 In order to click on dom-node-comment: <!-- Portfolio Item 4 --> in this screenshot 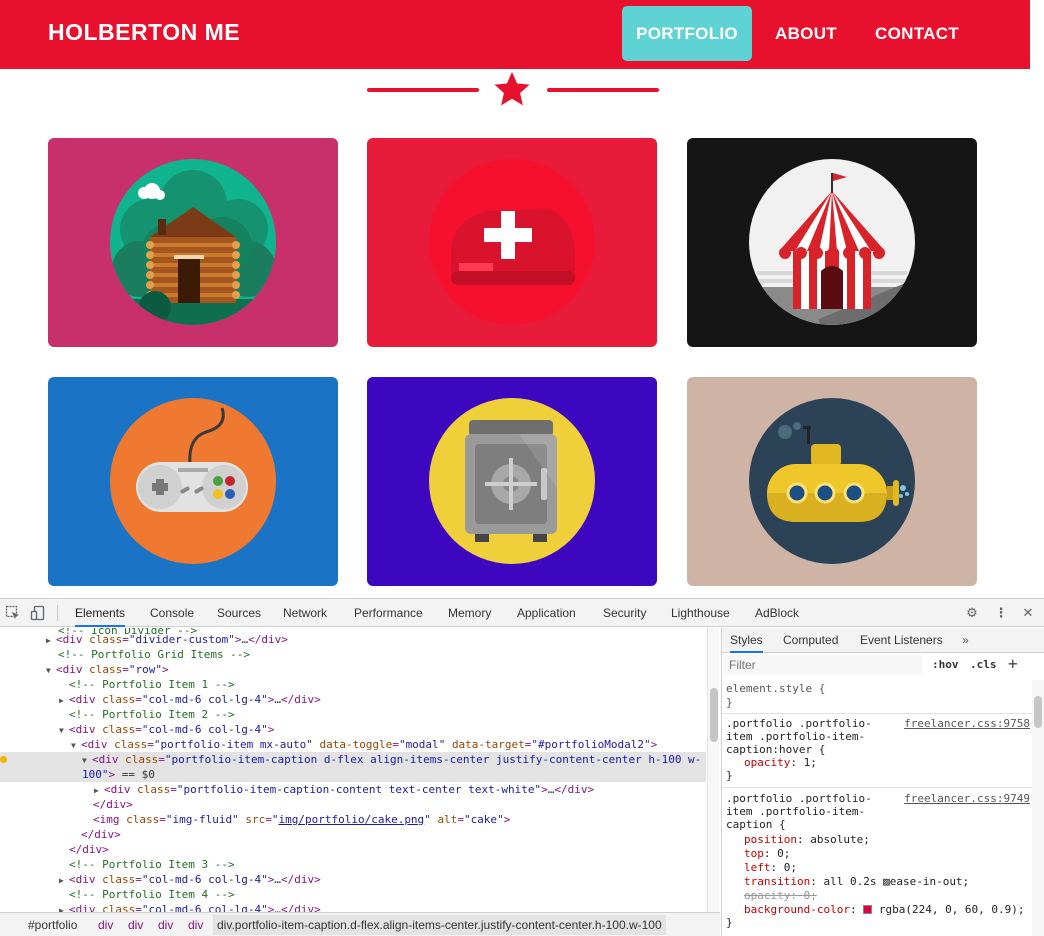, I will do `click(353, 894)`.